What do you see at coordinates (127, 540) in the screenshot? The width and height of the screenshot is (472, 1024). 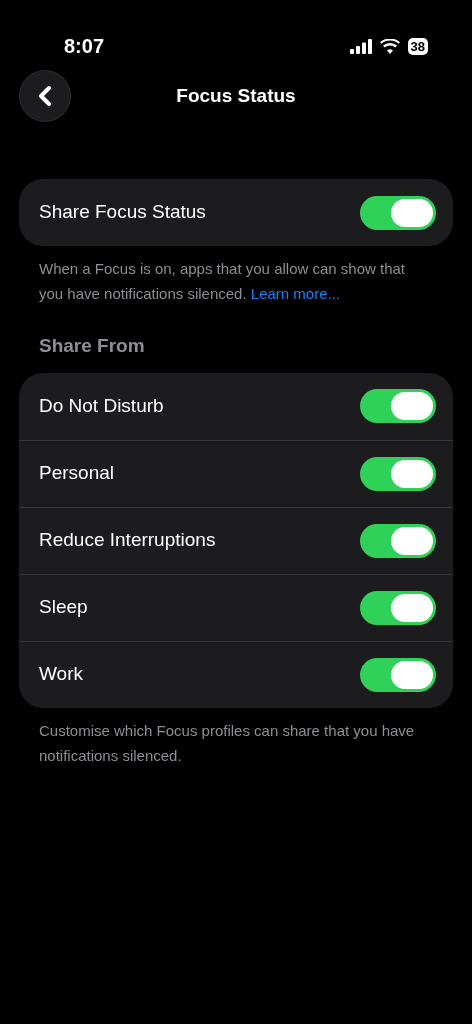 I see `toggle-label: Reduce Interruptions` at bounding box center [127, 540].